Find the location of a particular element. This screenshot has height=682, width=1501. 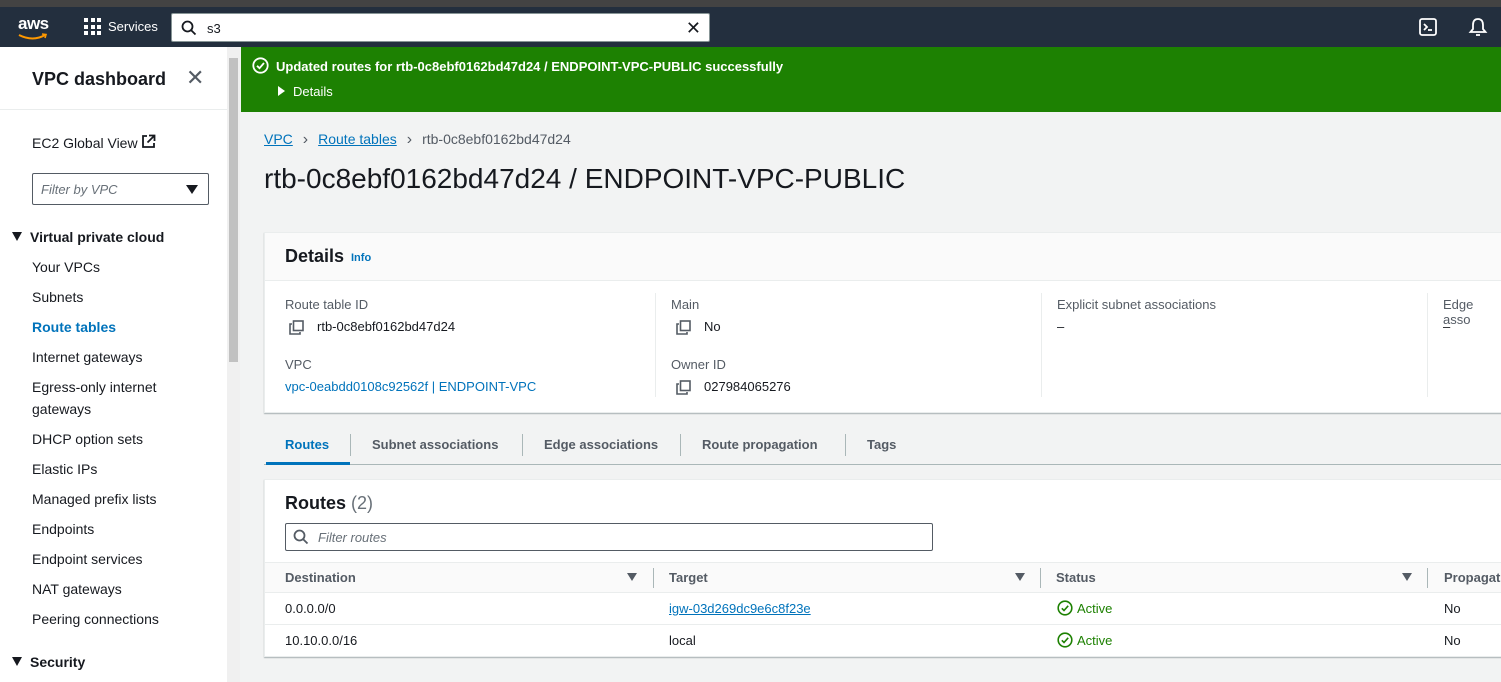

main-value: No is located at coordinates (712, 326).